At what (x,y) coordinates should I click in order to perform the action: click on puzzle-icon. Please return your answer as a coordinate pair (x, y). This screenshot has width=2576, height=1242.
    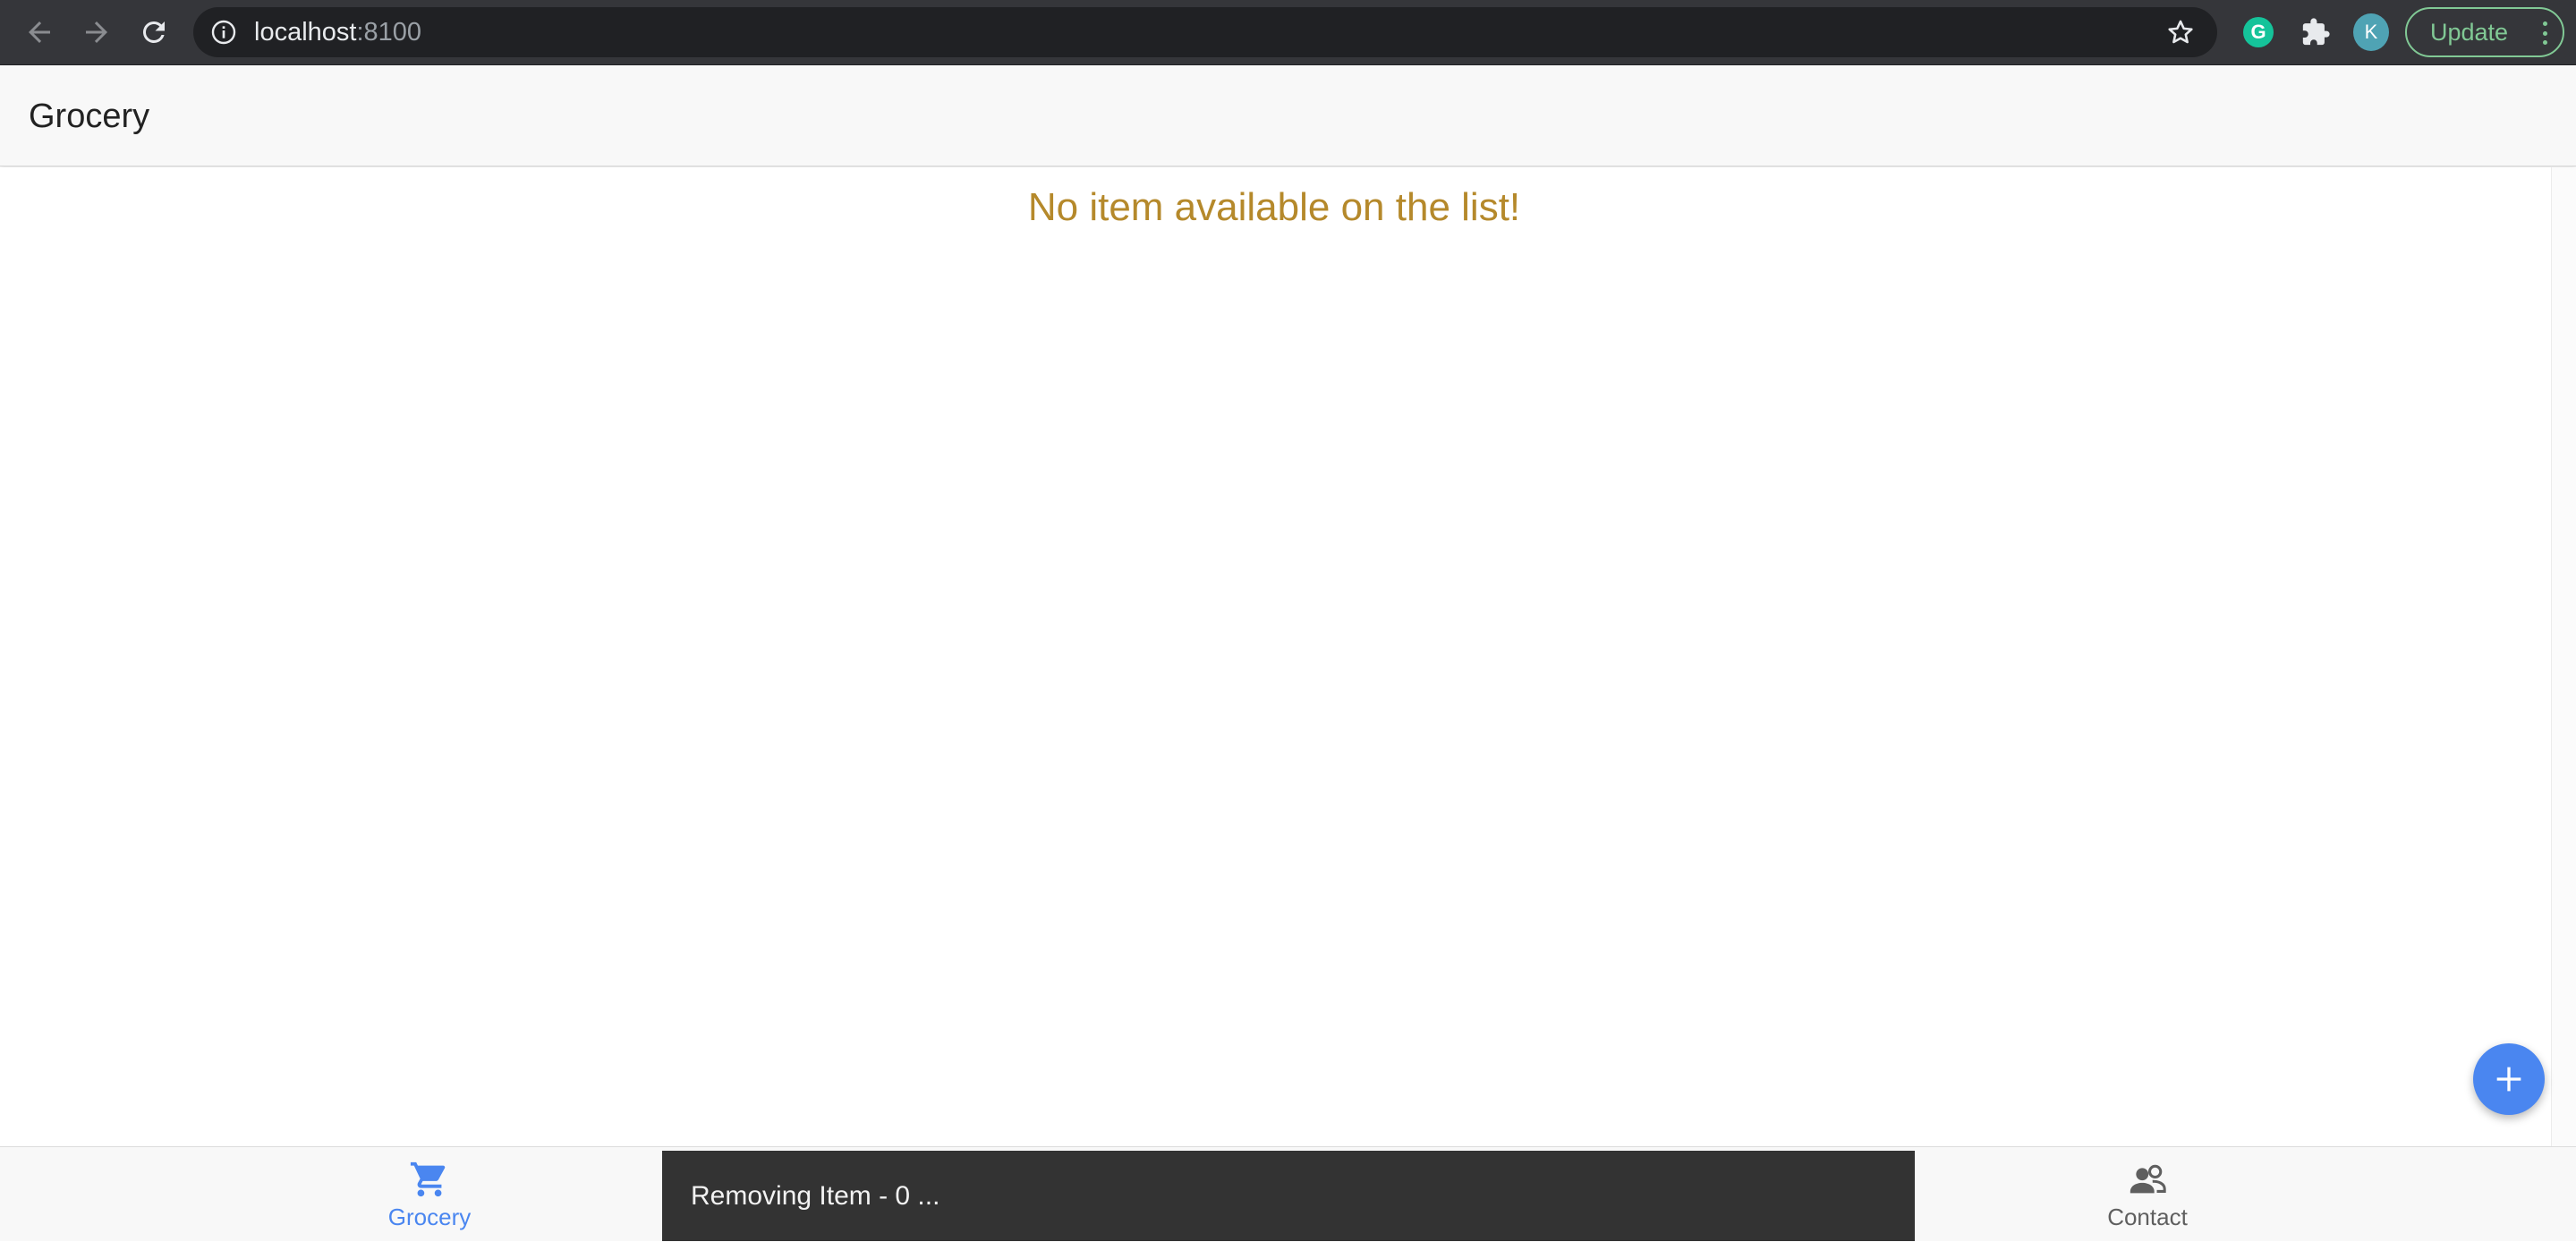
    Looking at the image, I should click on (2316, 32).